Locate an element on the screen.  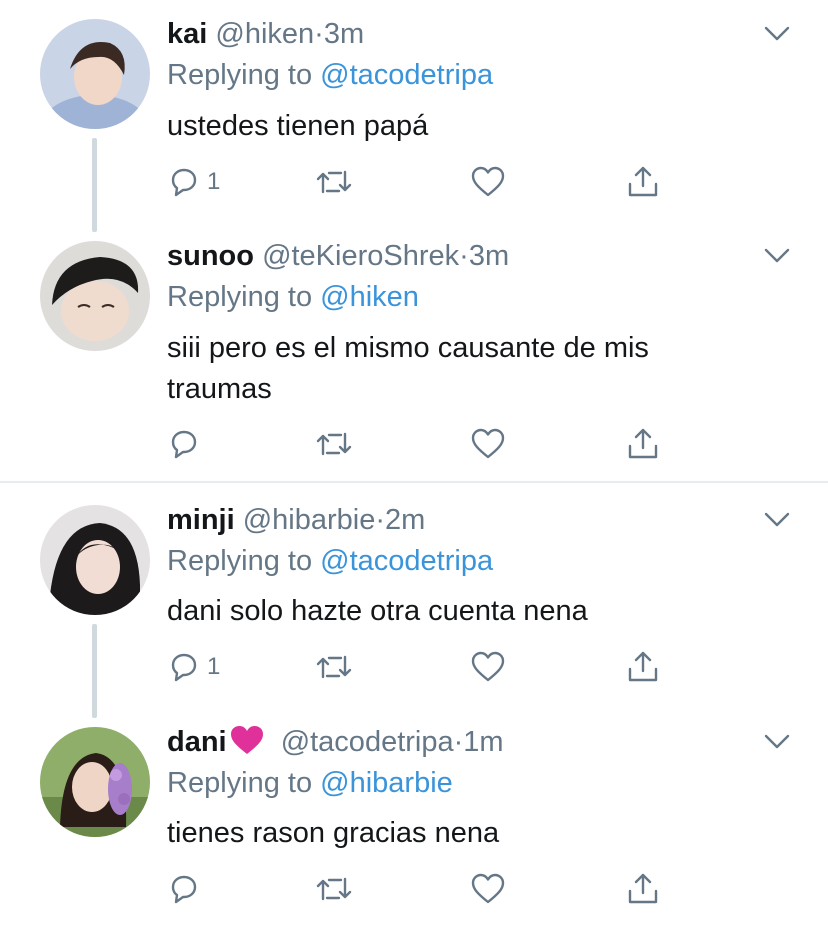
tweet-header: dani @tacodetripa·1m is located at coordinates (335, 742).